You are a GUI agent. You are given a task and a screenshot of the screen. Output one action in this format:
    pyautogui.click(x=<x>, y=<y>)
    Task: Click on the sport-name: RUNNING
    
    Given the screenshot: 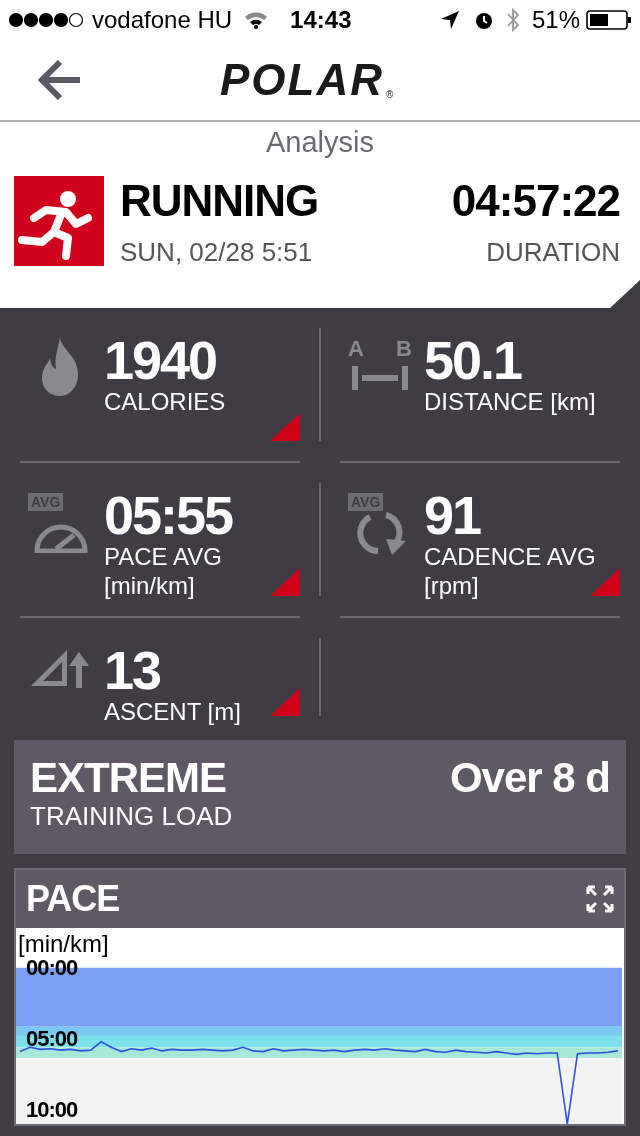 What is the action you would take?
    pyautogui.click(x=219, y=201)
    